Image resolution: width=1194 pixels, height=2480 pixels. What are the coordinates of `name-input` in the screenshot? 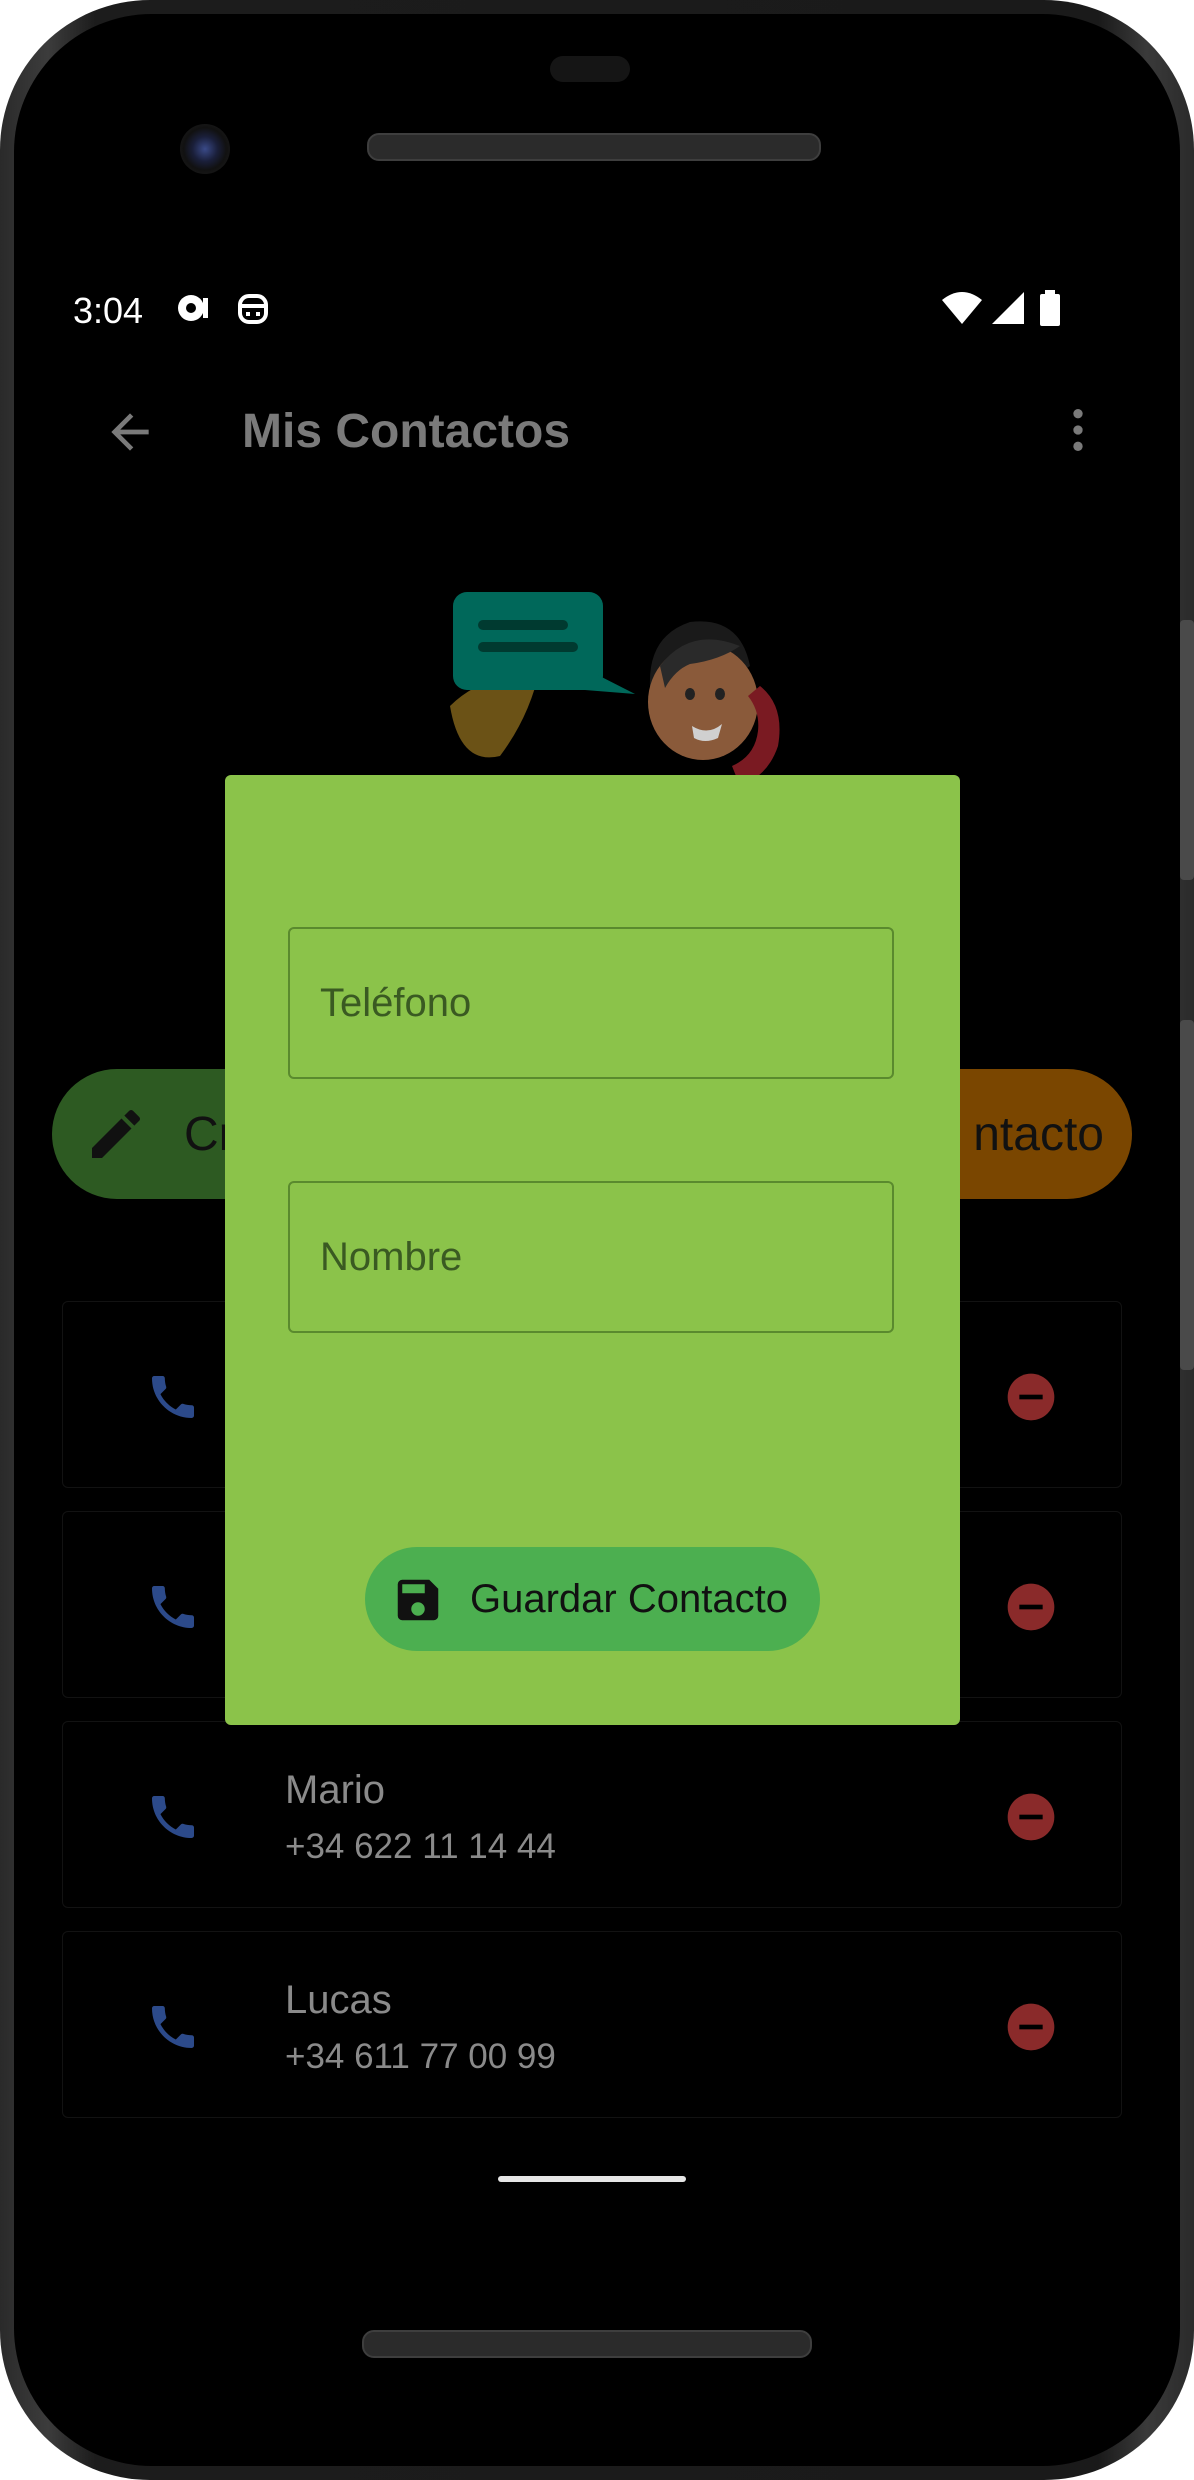 It's located at (591, 1257).